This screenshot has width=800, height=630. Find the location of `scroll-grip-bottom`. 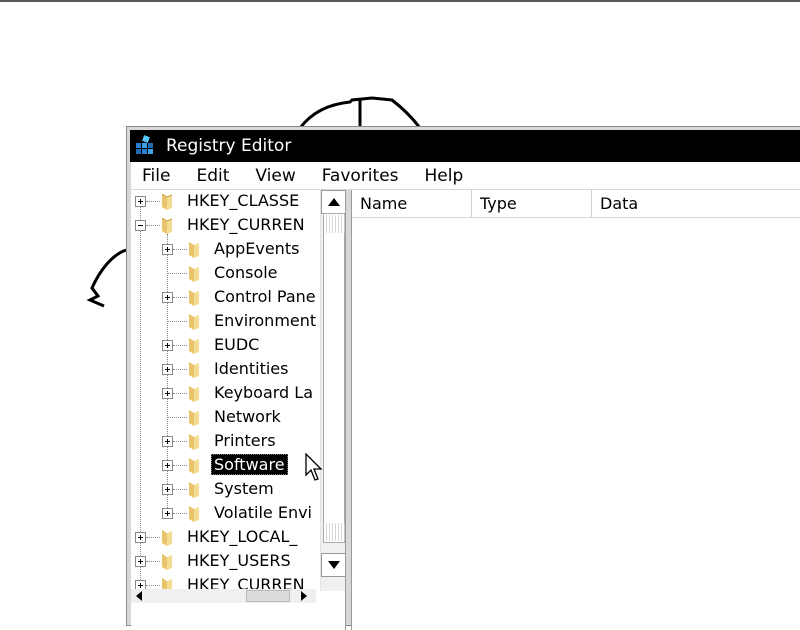

scroll-grip-bottom is located at coordinates (335, 532).